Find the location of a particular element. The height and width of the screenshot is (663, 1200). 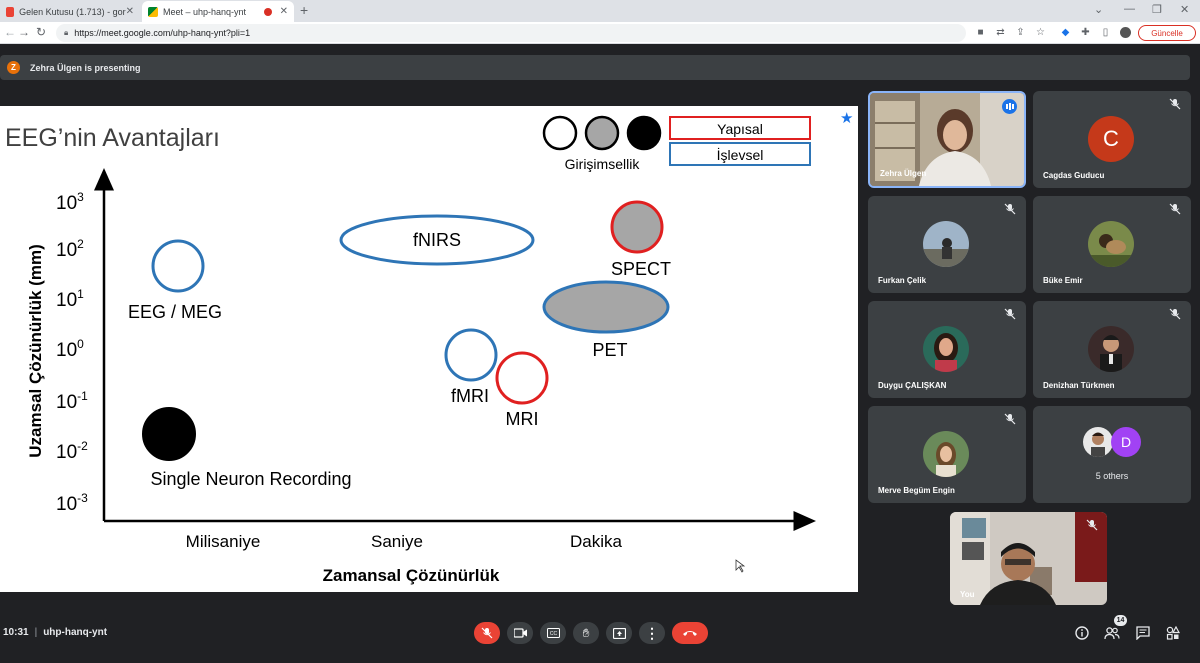

eeg-meg-label: EEG / MEG is located at coordinates (175, 312).